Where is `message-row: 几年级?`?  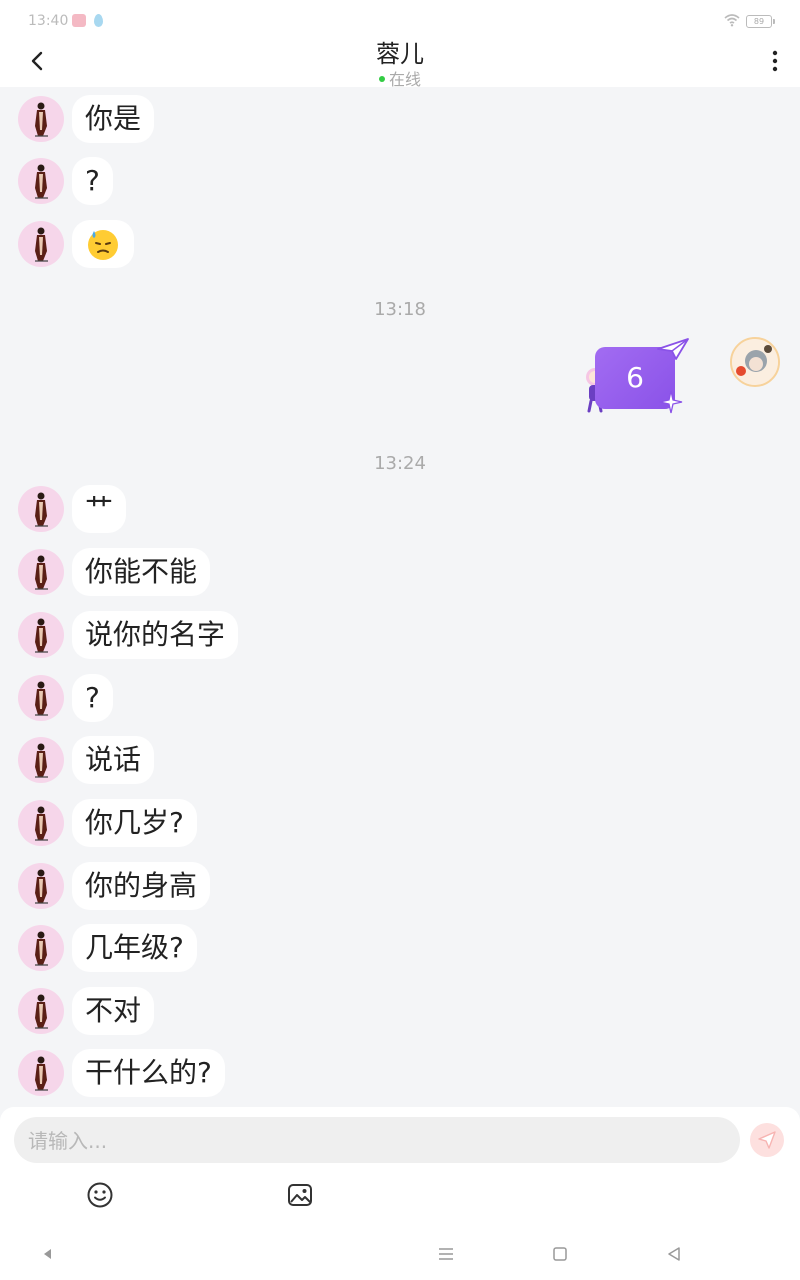
message-row: 几年级? is located at coordinates (107, 948).